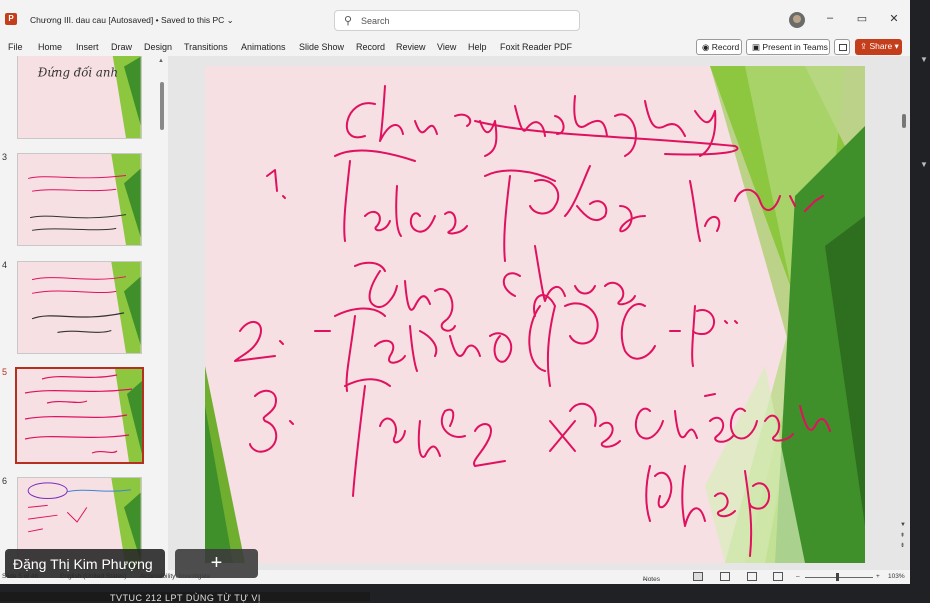 This screenshot has width=930, height=603. Describe the element at coordinates (15, 47) in the screenshot. I see `tab-file: File` at that location.